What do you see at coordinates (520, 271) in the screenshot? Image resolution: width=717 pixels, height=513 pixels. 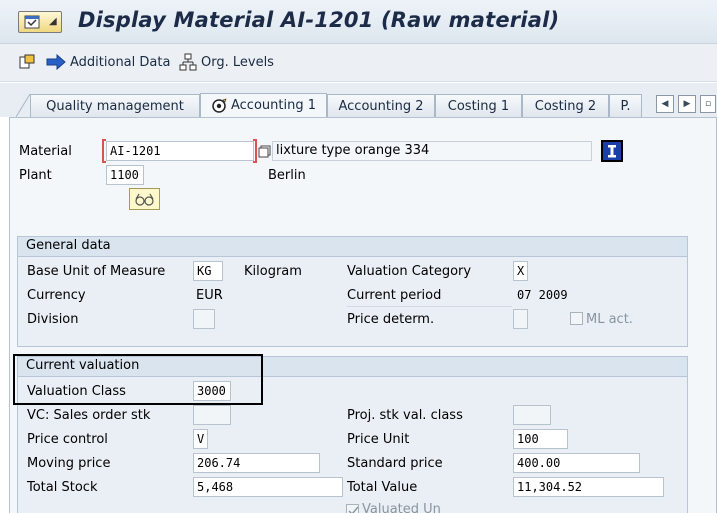 I see `valuation-category-field: X` at bounding box center [520, 271].